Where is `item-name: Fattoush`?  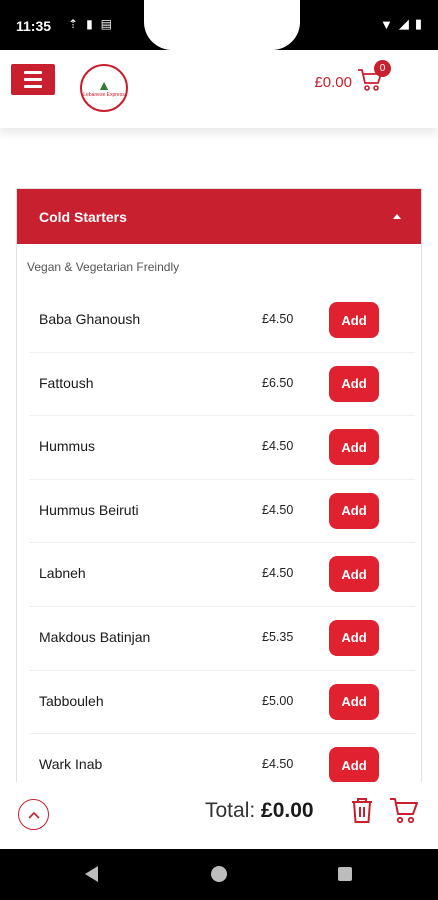 item-name: Fattoush is located at coordinates (66, 382).